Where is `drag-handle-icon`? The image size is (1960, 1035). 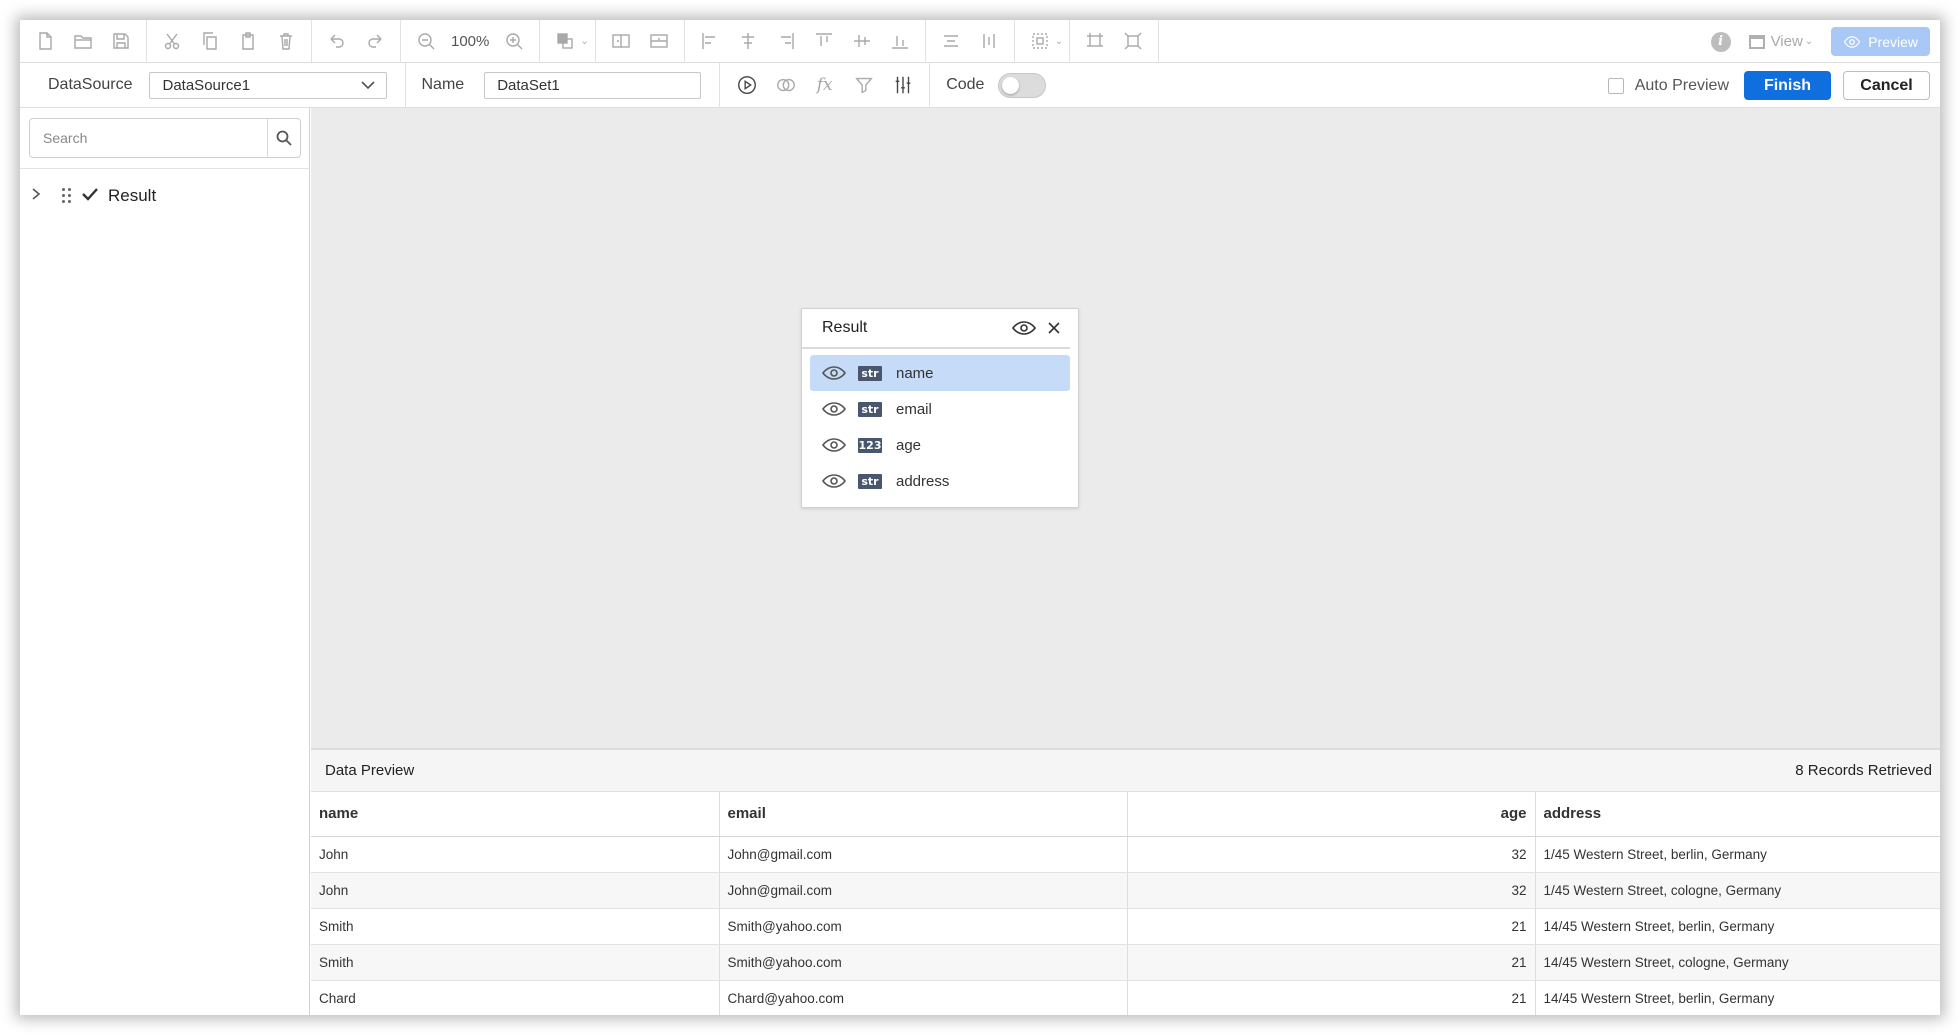
drag-handle-icon is located at coordinates (67, 196).